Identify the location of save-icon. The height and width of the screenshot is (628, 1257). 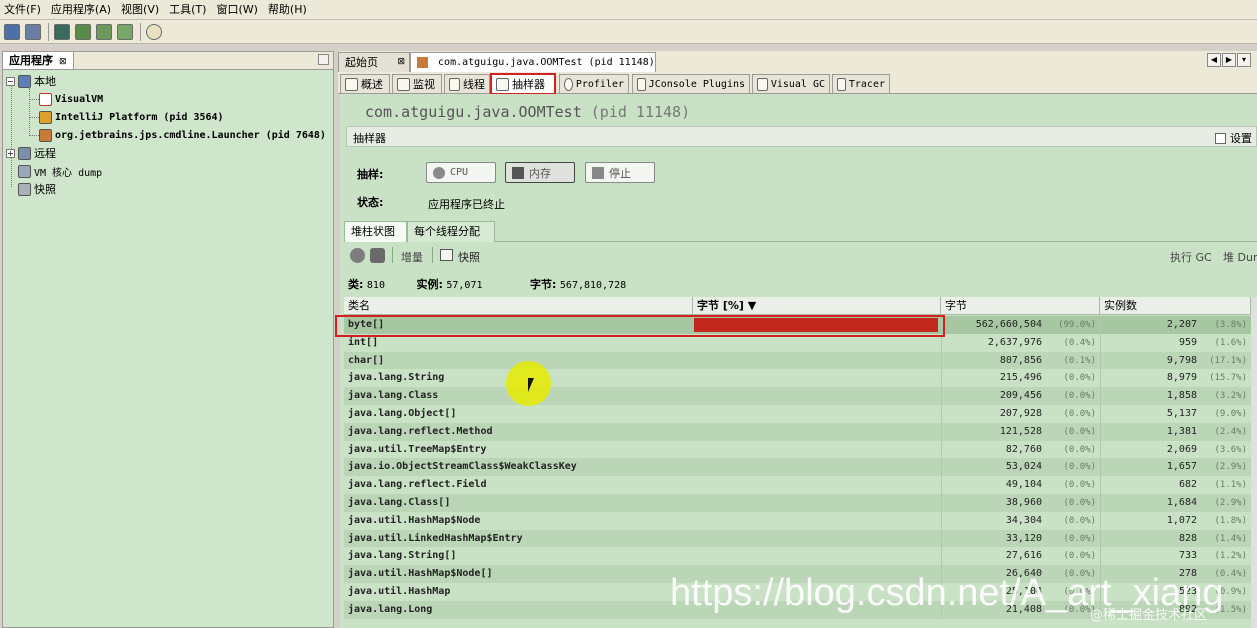
(33, 31).